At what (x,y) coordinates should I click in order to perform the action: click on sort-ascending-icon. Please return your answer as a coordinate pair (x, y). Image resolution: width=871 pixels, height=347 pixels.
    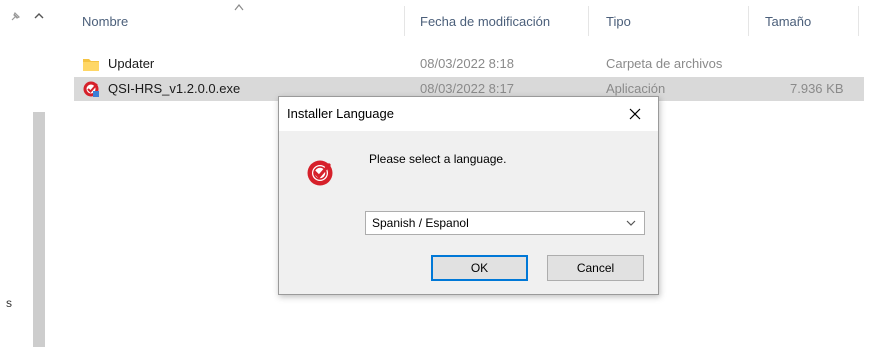
    Looking at the image, I should click on (239, 7).